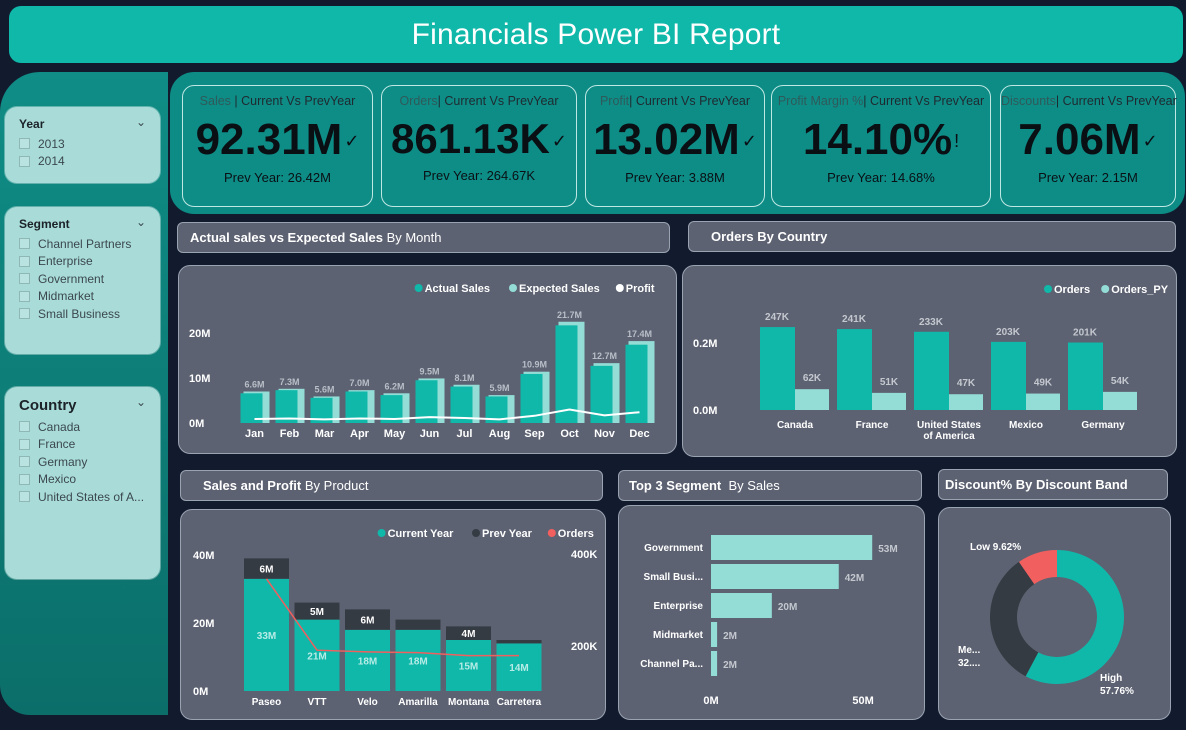  What do you see at coordinates (559, 289) in the screenshot?
I see `legend-label: Expected Sales` at bounding box center [559, 289].